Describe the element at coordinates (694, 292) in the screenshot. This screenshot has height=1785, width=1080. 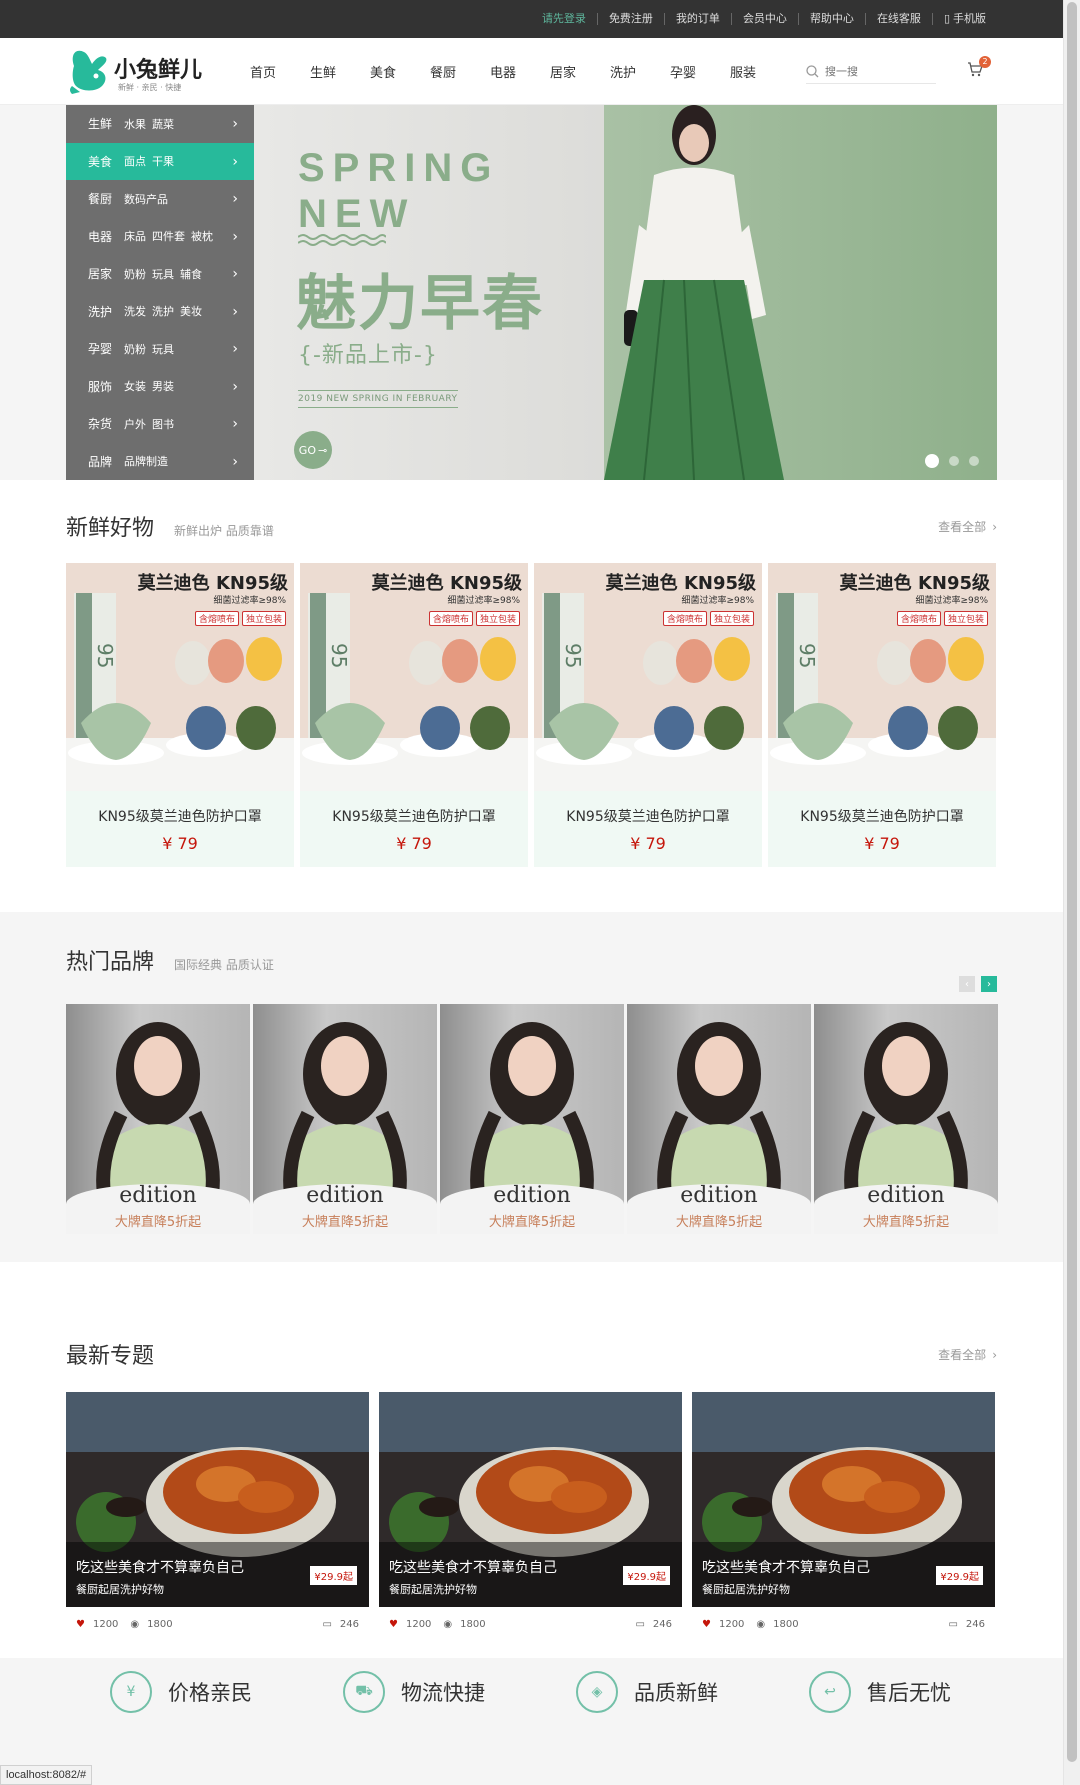
I see `model-image` at that location.